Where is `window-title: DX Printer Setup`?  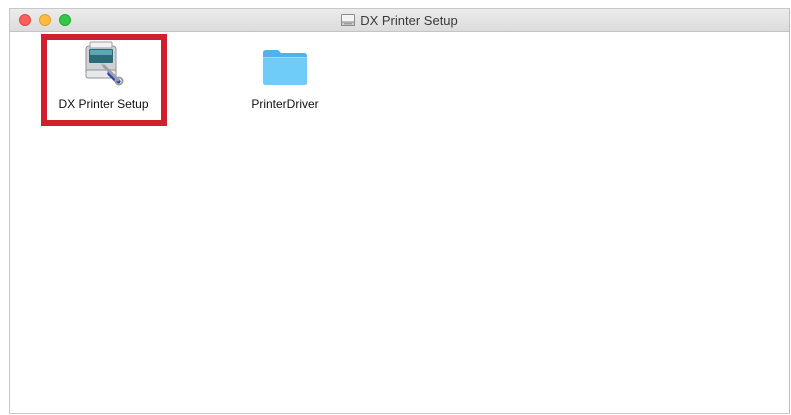
window-title: DX Printer Setup is located at coordinates (409, 20).